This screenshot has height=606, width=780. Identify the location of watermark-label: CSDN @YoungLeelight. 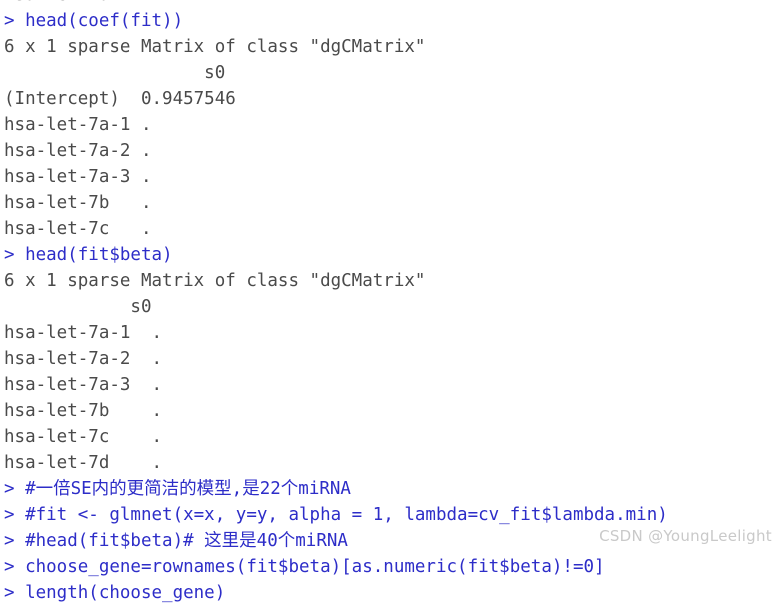
(685, 536).